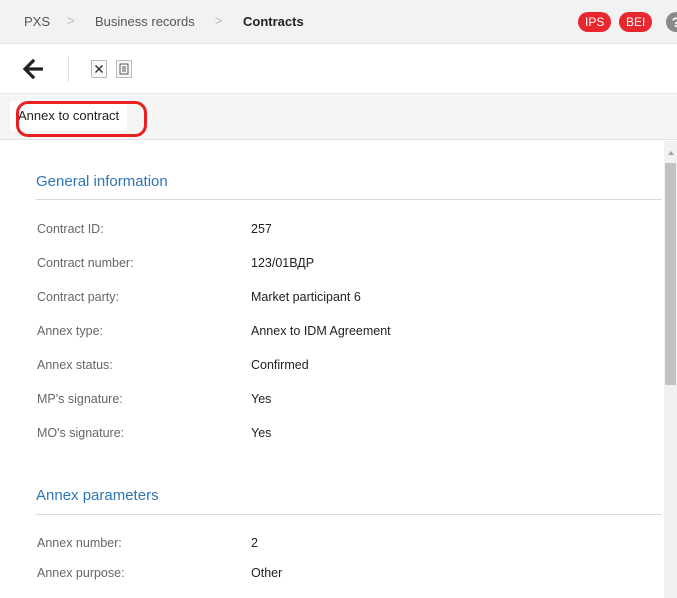 This screenshot has width=677, height=598. I want to click on export-document-button, so click(124, 69).